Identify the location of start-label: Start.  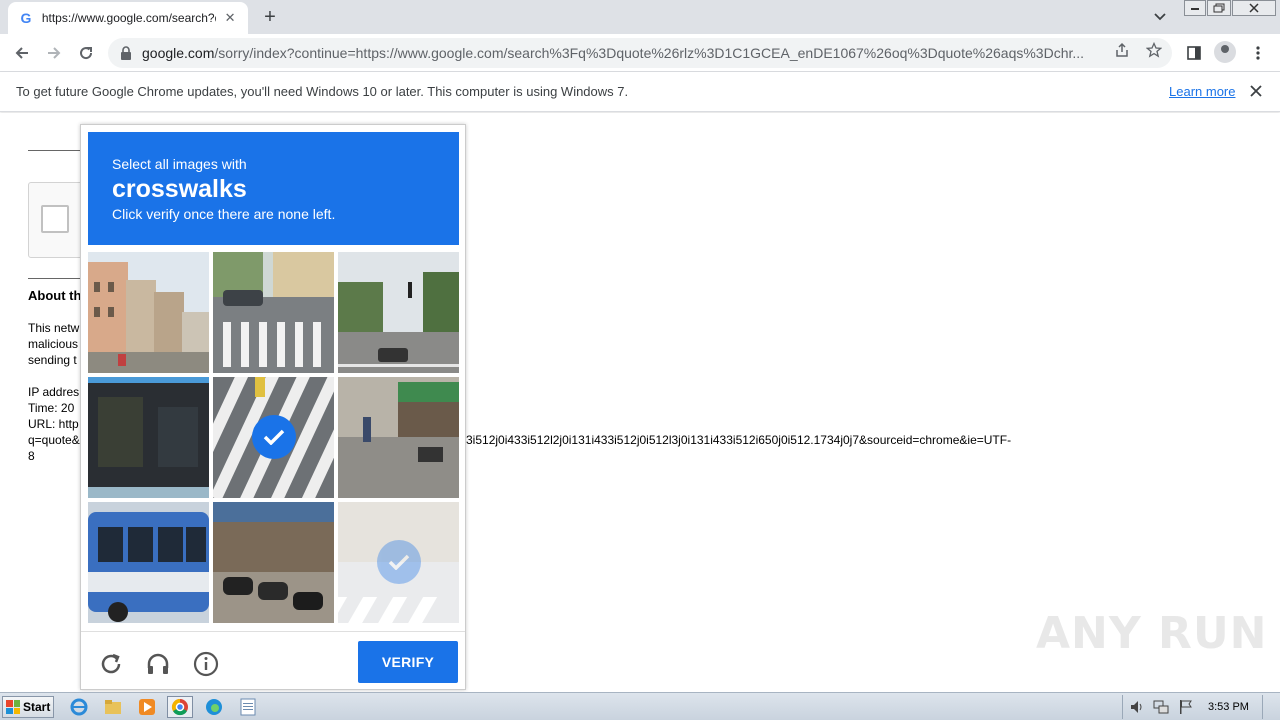
(37, 707).